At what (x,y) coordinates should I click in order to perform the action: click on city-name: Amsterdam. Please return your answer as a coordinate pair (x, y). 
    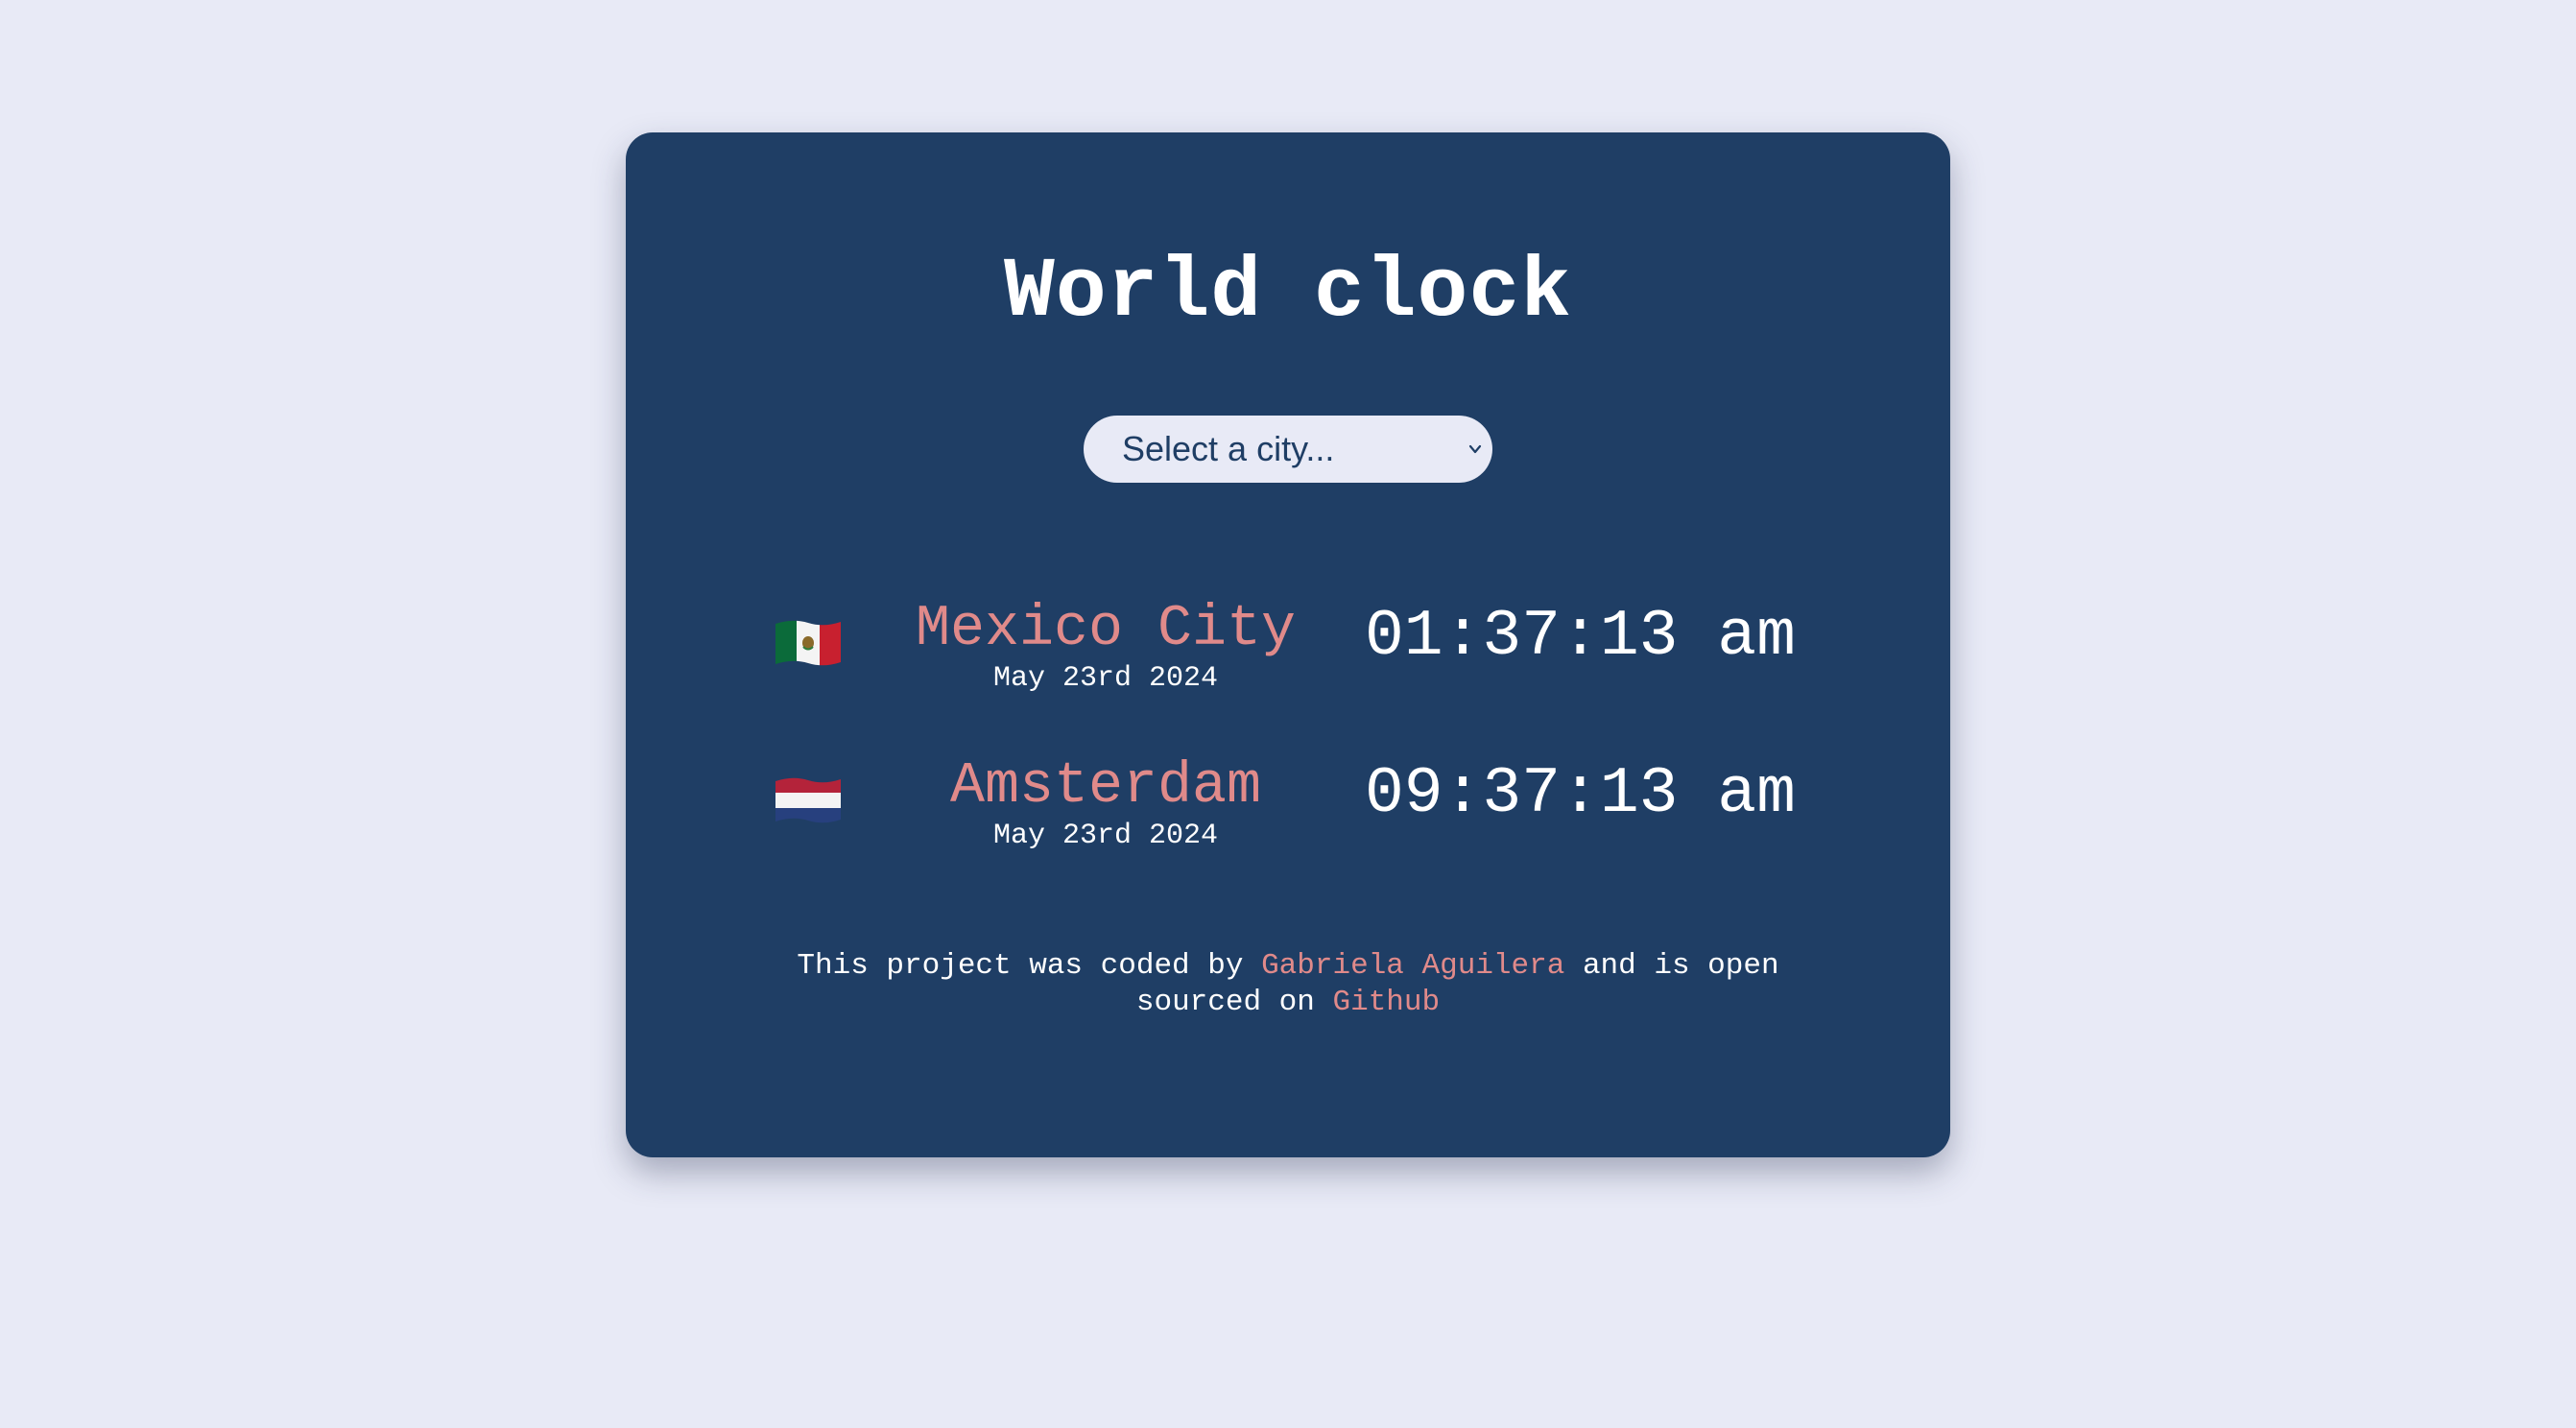
    Looking at the image, I should click on (1105, 787).